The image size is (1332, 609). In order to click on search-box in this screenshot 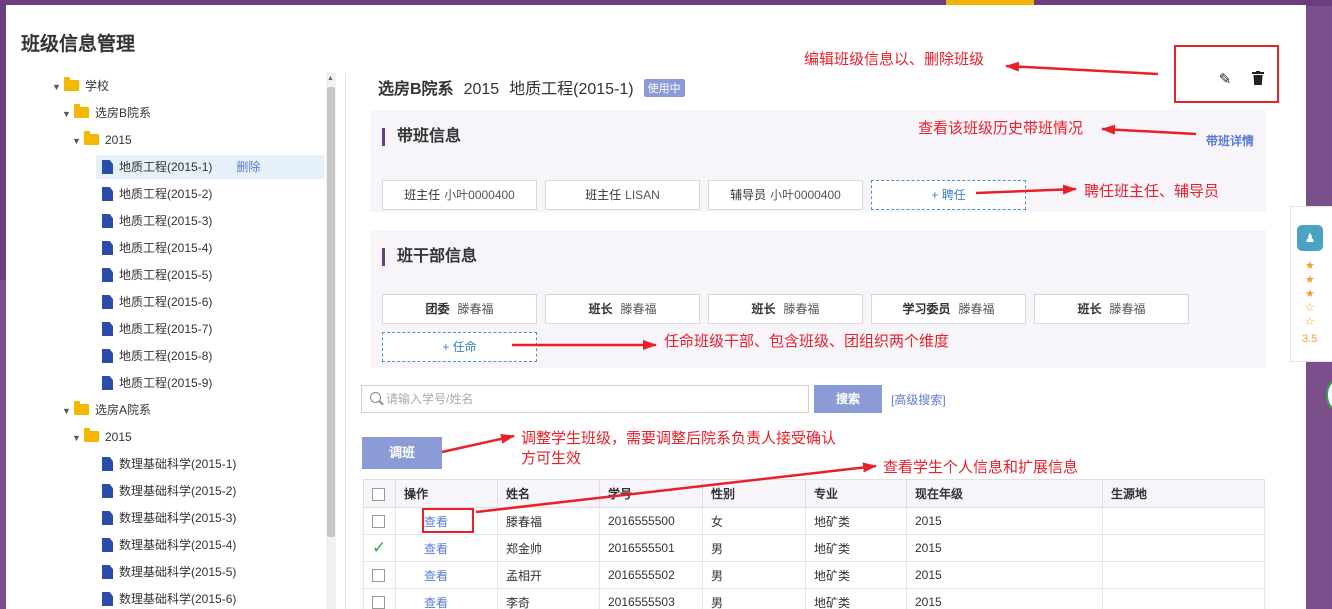, I will do `click(585, 399)`.